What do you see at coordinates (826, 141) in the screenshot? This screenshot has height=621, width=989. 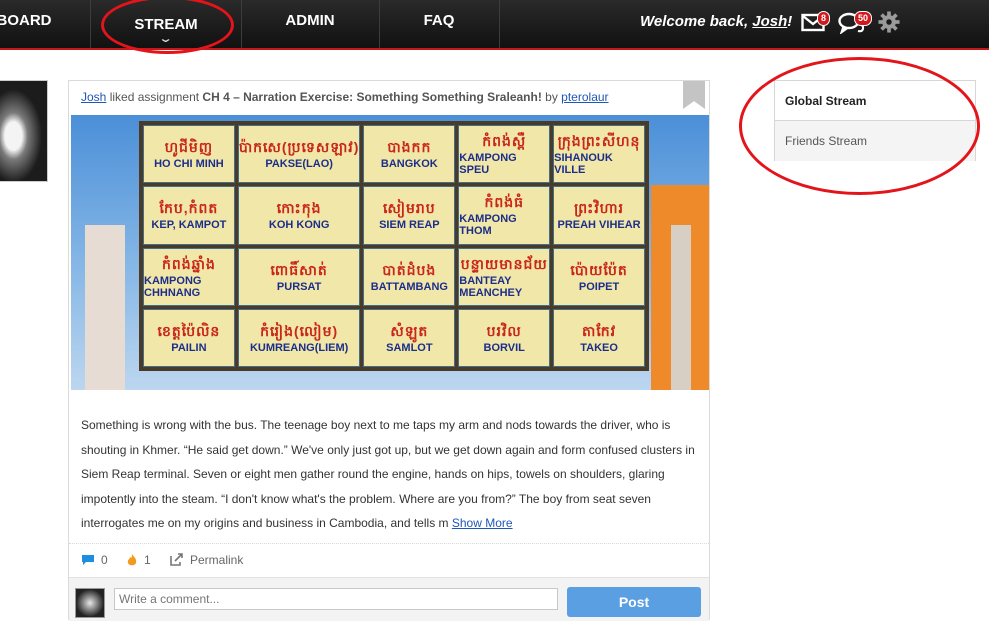 I see `friends-stream-label: Friends Stream` at bounding box center [826, 141].